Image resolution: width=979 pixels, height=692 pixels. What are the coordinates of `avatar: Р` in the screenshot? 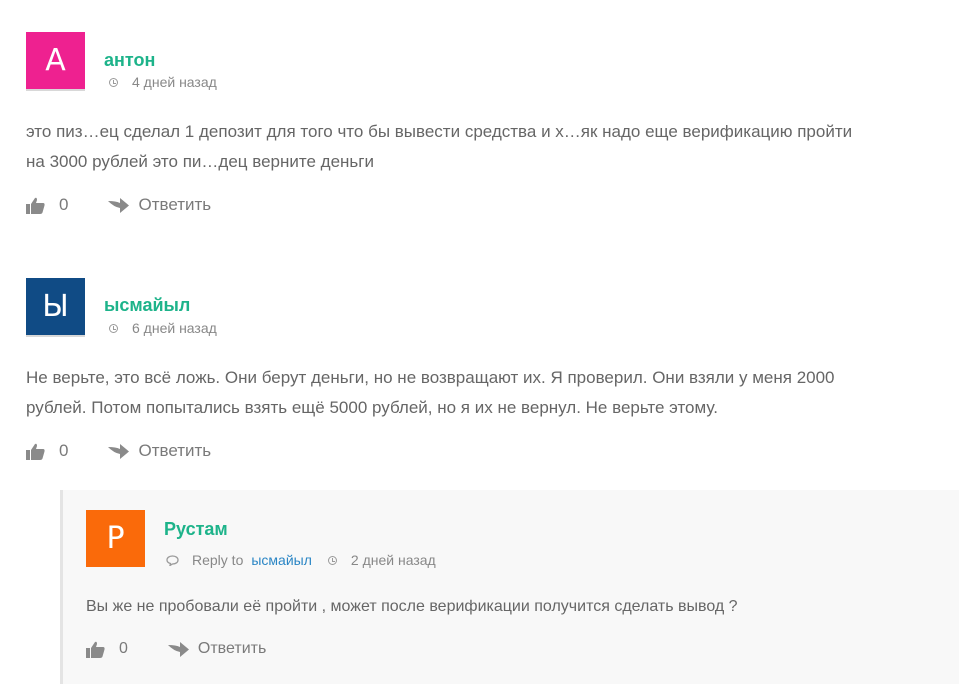 It's located at (115, 538).